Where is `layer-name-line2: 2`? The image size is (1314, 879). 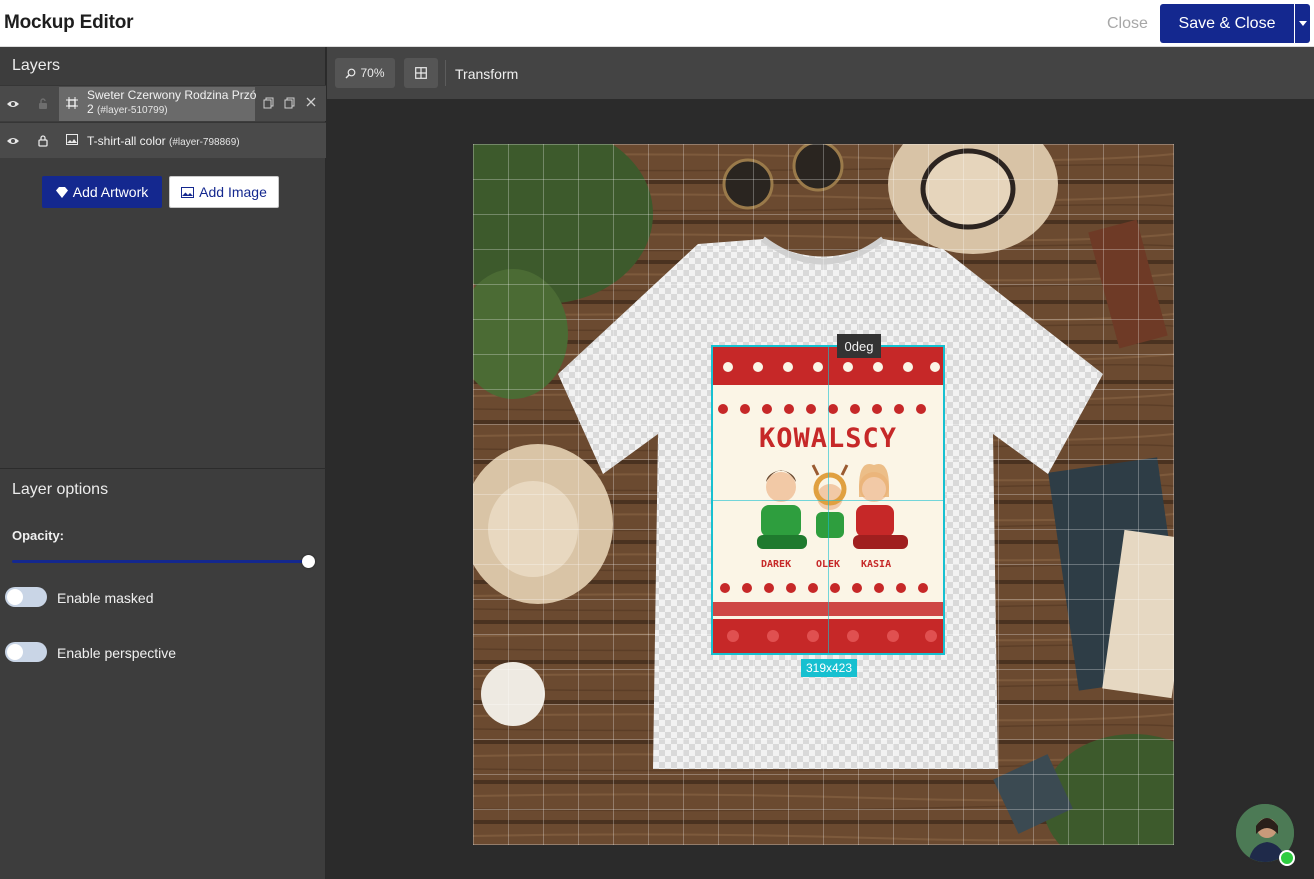 layer-name-line2: 2 is located at coordinates (90, 109).